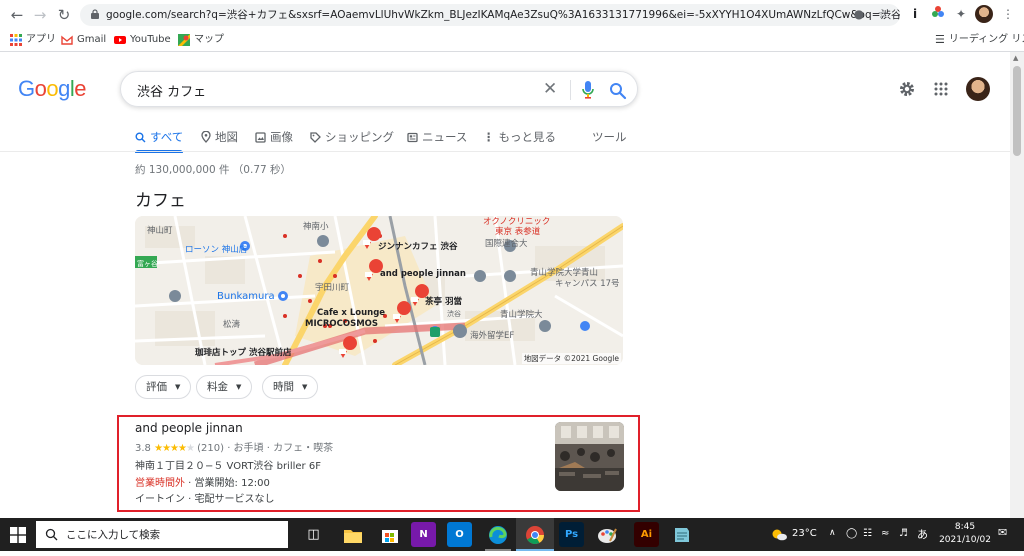 The width and height of the screenshot is (1024, 556). What do you see at coordinates (17, 15) in the screenshot?
I see `back-icon: ←` at bounding box center [17, 15].